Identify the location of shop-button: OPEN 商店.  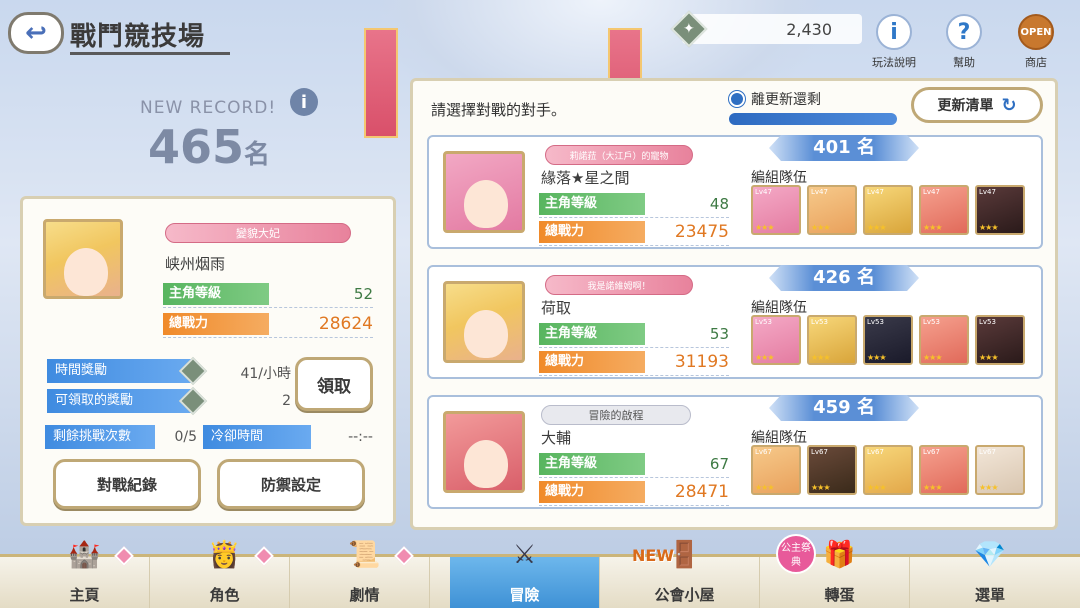
(1036, 42).